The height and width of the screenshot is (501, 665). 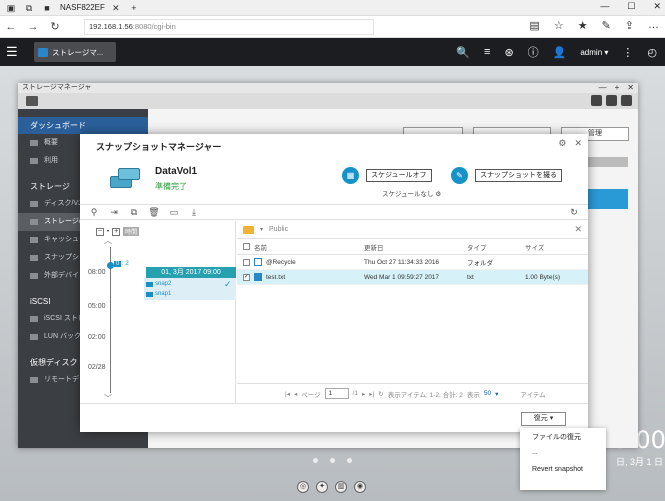 What do you see at coordinates (534, 25) in the screenshot?
I see `reading-view-icon: ▤` at bounding box center [534, 25].